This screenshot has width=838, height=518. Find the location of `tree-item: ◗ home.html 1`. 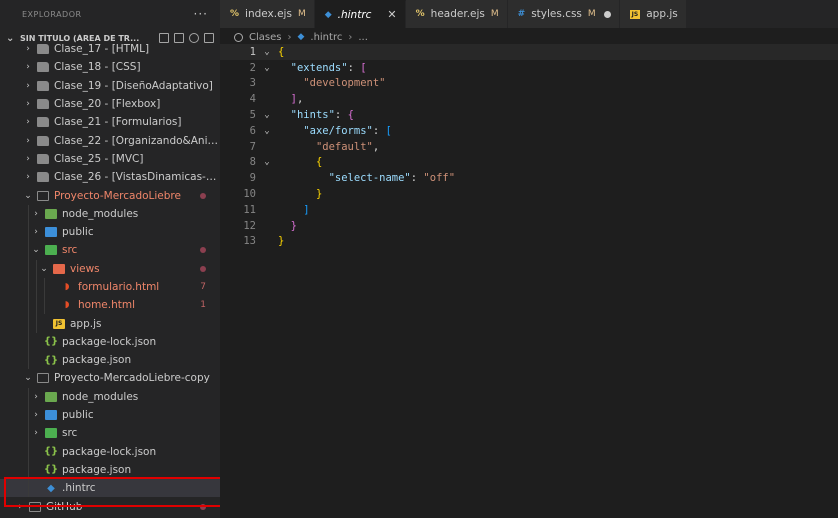

tree-item: ◗ home.html 1 is located at coordinates (110, 305).